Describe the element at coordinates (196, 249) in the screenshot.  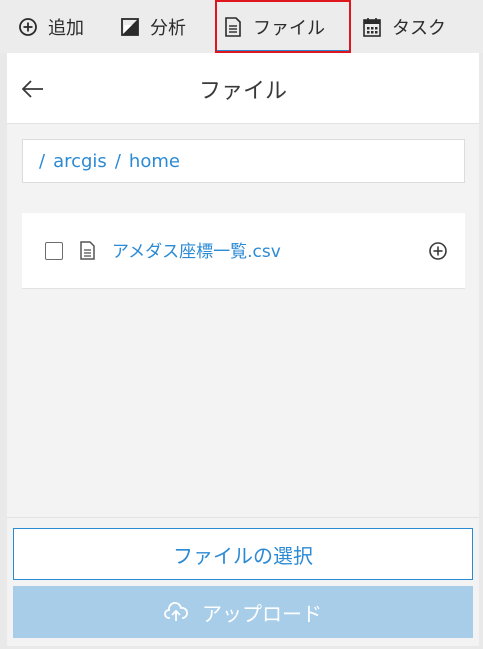
I see `file-name-link: アメダス座標一覧.csv` at that location.